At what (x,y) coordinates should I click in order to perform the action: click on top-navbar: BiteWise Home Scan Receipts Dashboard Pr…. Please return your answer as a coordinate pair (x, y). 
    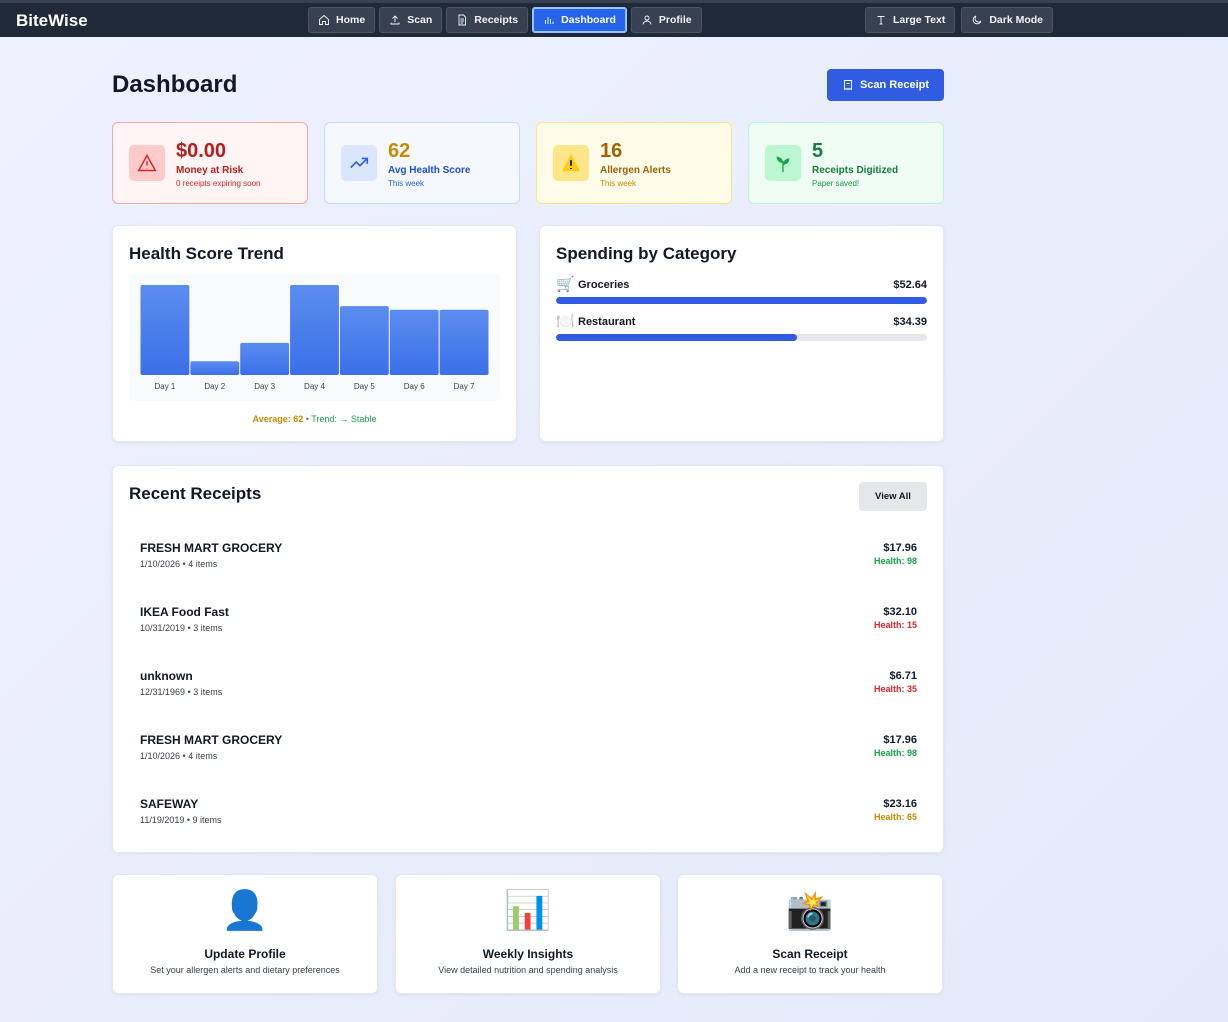
    Looking at the image, I should click on (614, 18).